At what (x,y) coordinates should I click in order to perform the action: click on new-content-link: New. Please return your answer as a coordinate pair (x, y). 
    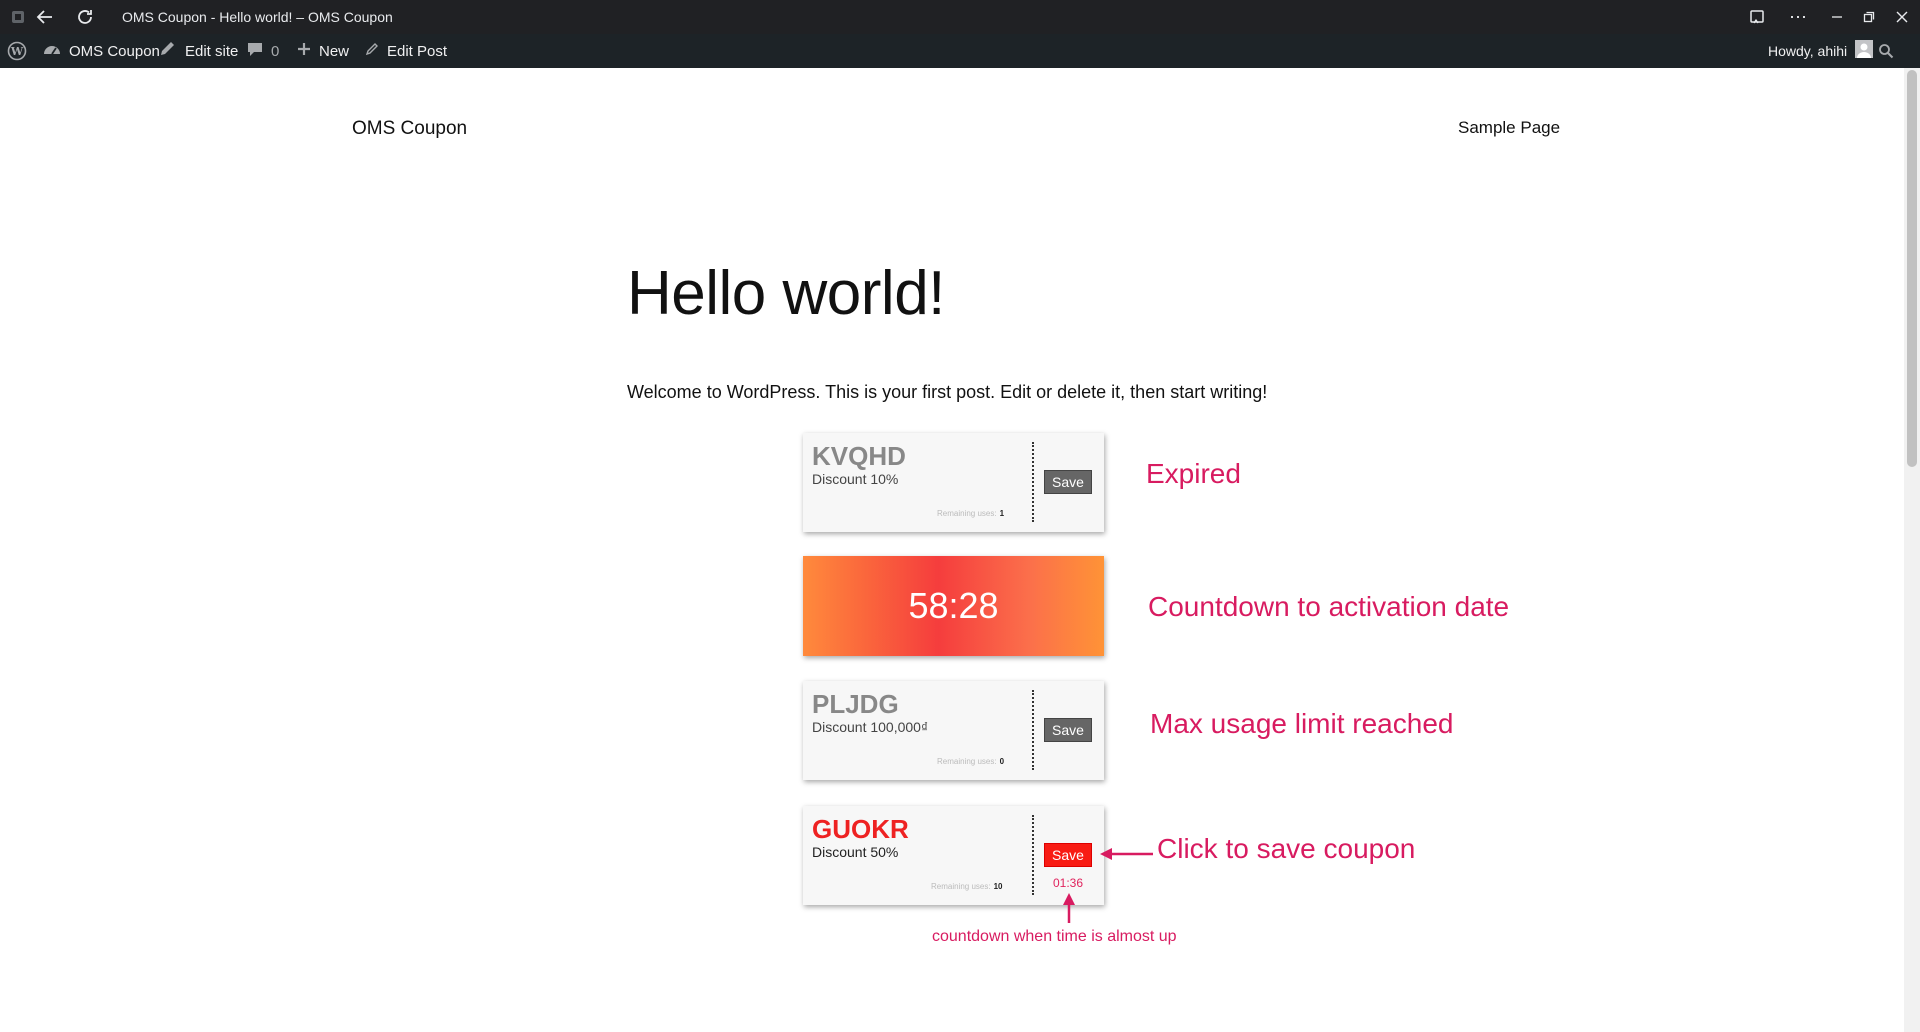
    Looking at the image, I should click on (323, 51).